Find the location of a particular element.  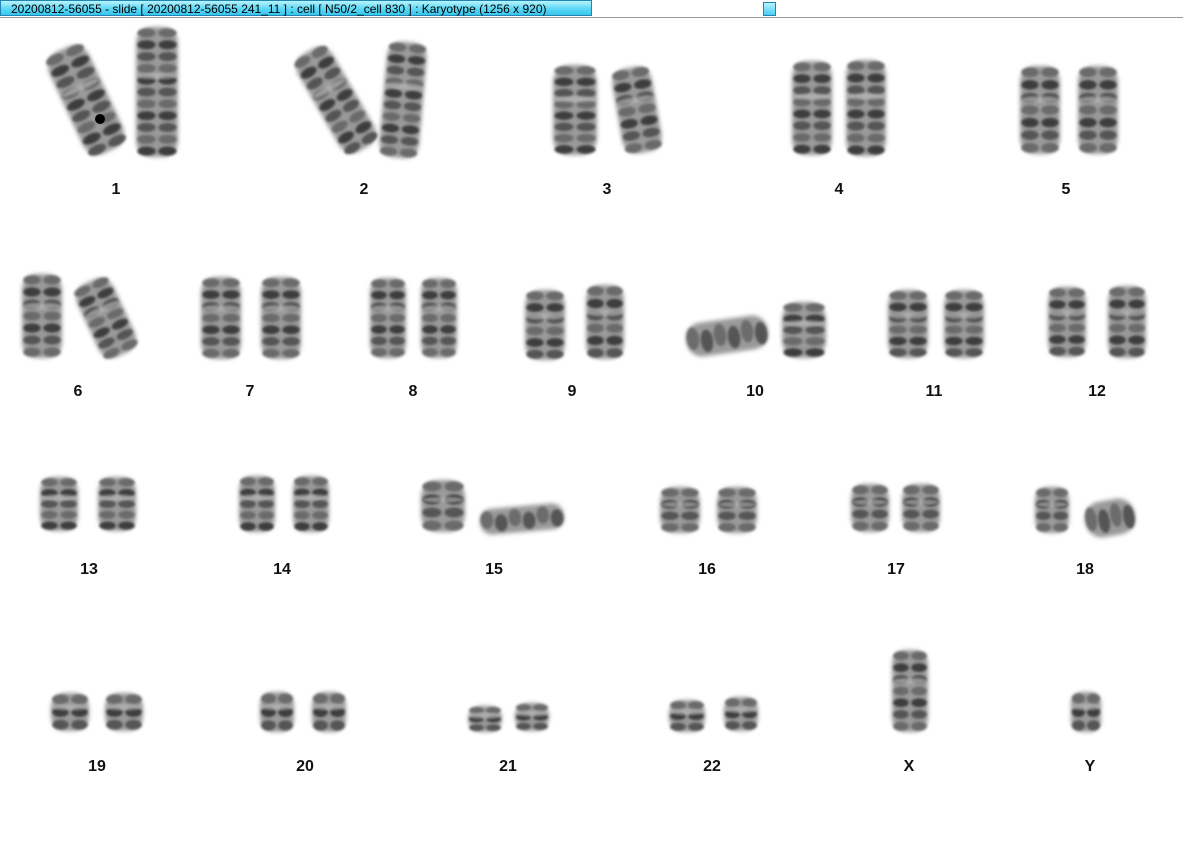

chromosome-4-b is located at coordinates (866, 108).